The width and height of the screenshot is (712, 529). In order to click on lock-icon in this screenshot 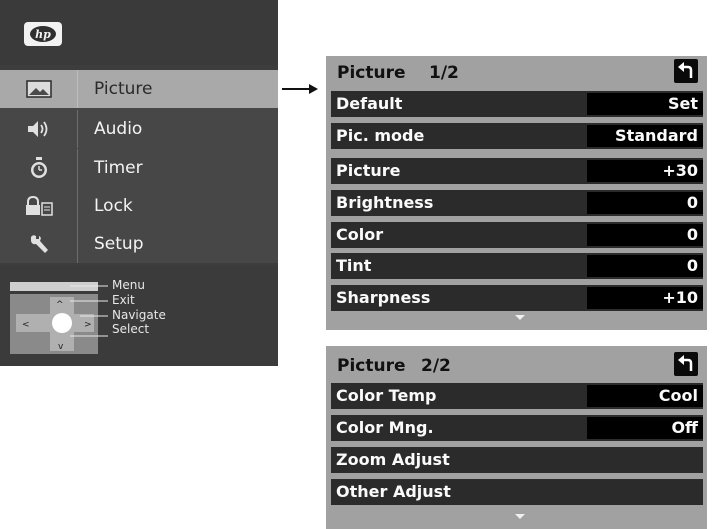, I will do `click(39, 206)`.